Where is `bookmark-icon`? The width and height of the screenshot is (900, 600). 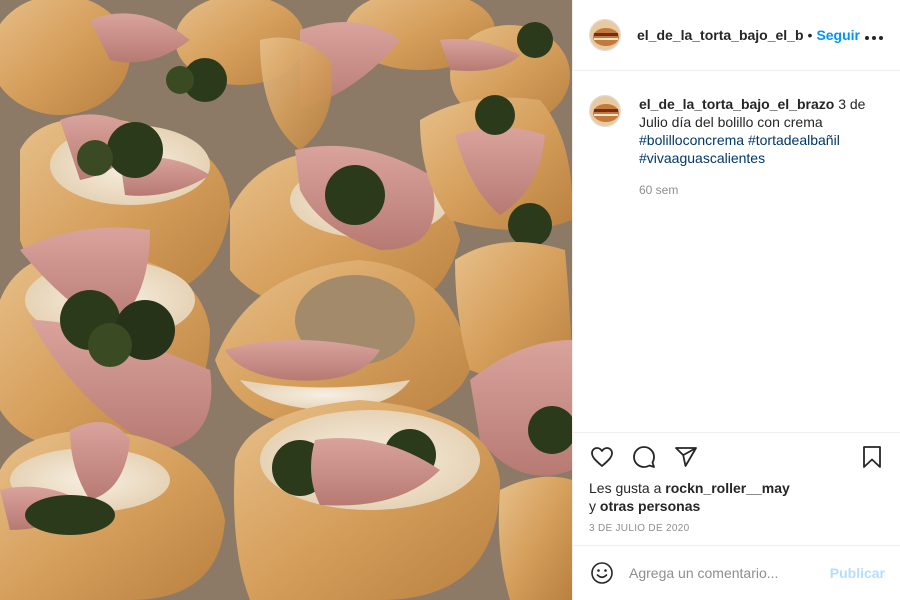 bookmark-icon is located at coordinates (872, 457).